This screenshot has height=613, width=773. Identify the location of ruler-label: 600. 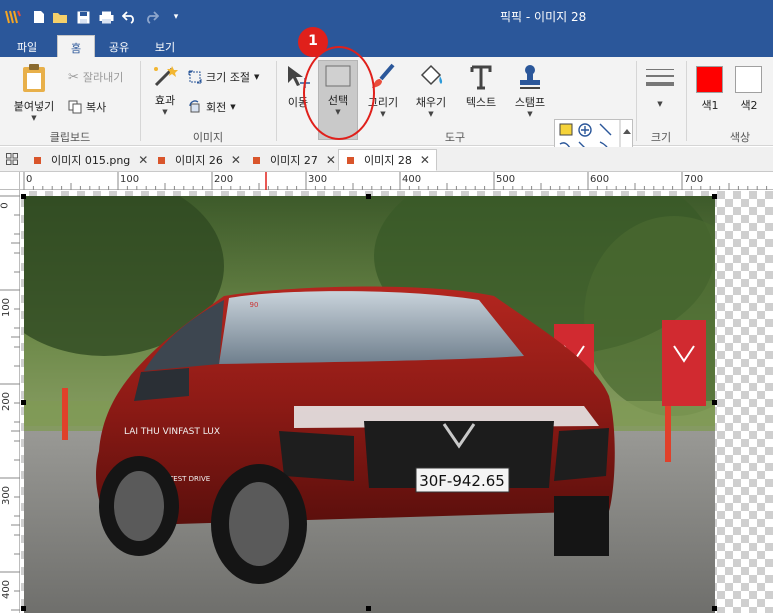
(600, 179).